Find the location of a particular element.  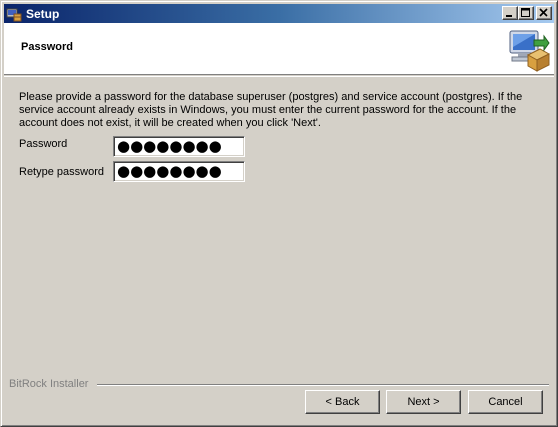

cancel-button: Cancel is located at coordinates (505, 402).